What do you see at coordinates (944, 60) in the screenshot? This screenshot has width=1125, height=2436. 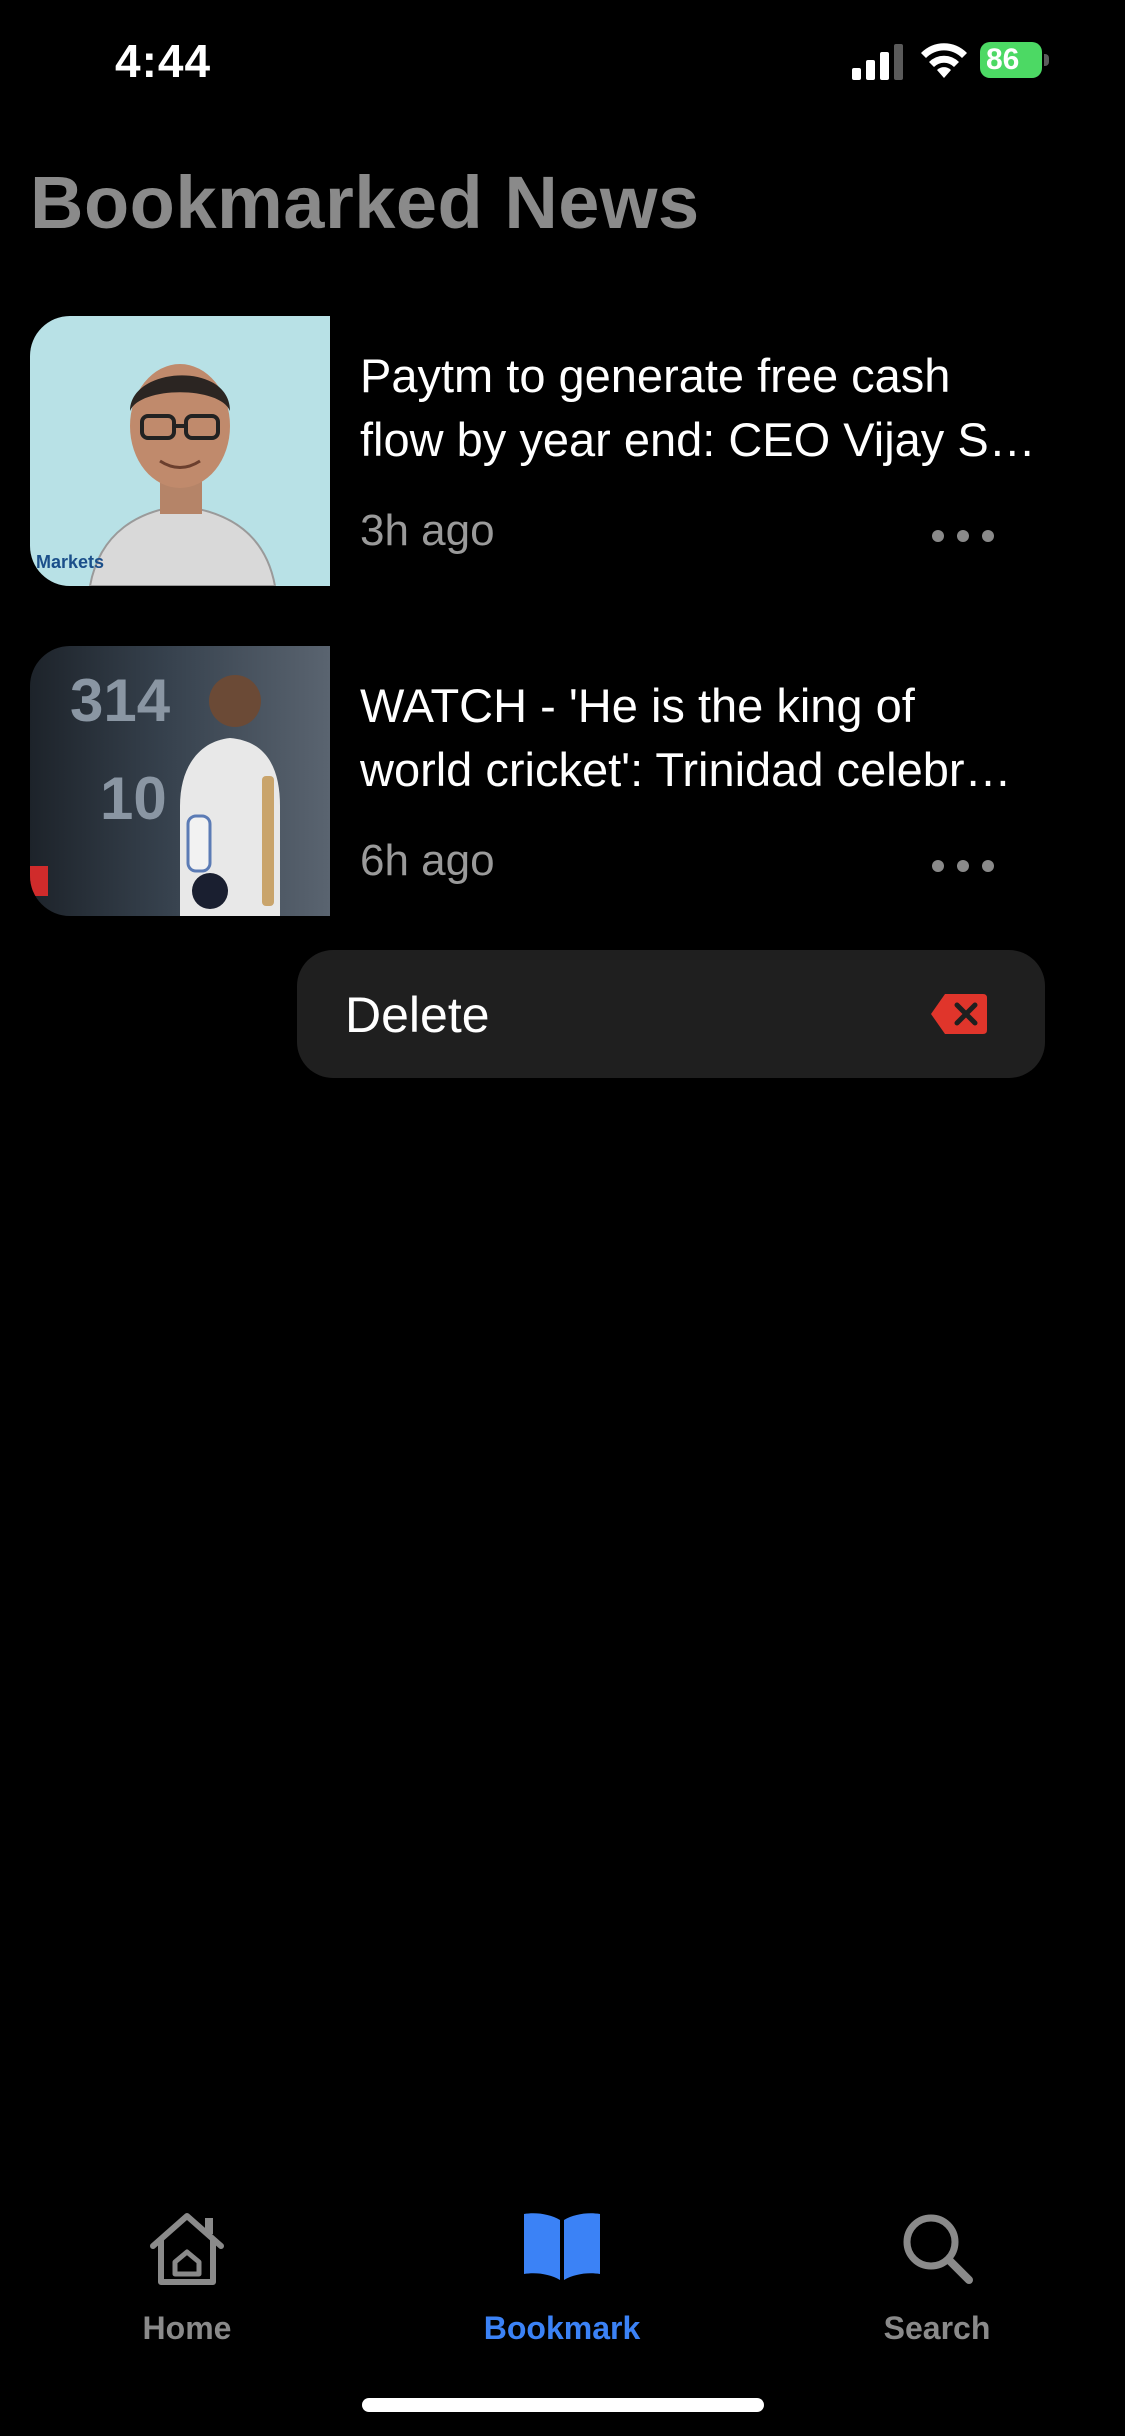 I see `wifi-icon` at bounding box center [944, 60].